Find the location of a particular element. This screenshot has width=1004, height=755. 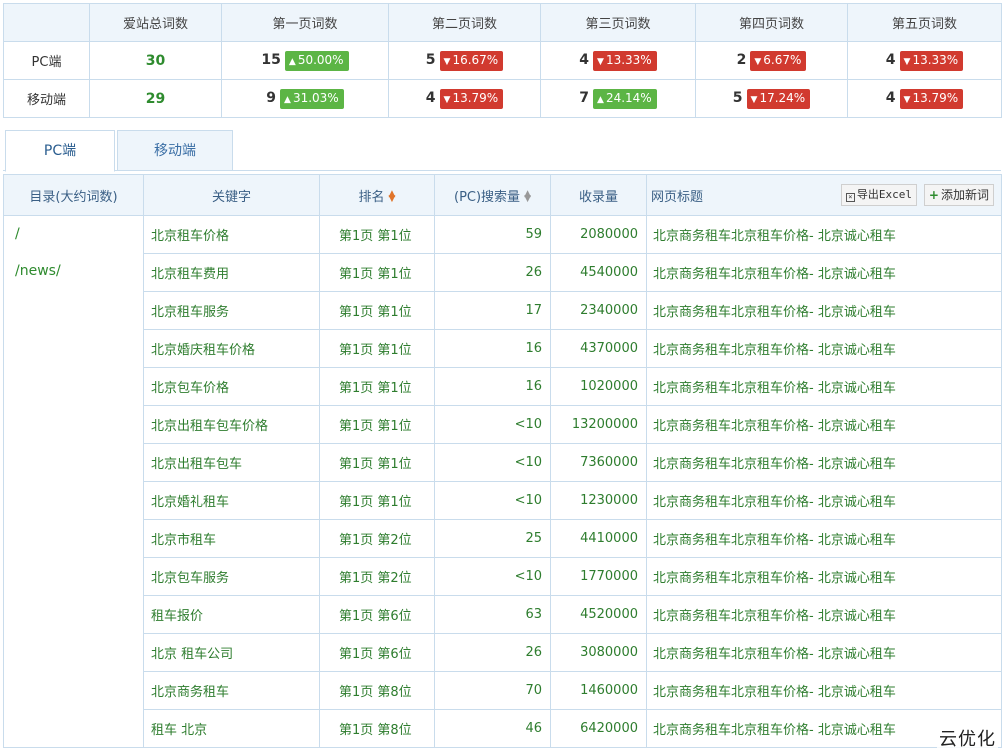

change-badge: ▼ 13.33% is located at coordinates (625, 60).